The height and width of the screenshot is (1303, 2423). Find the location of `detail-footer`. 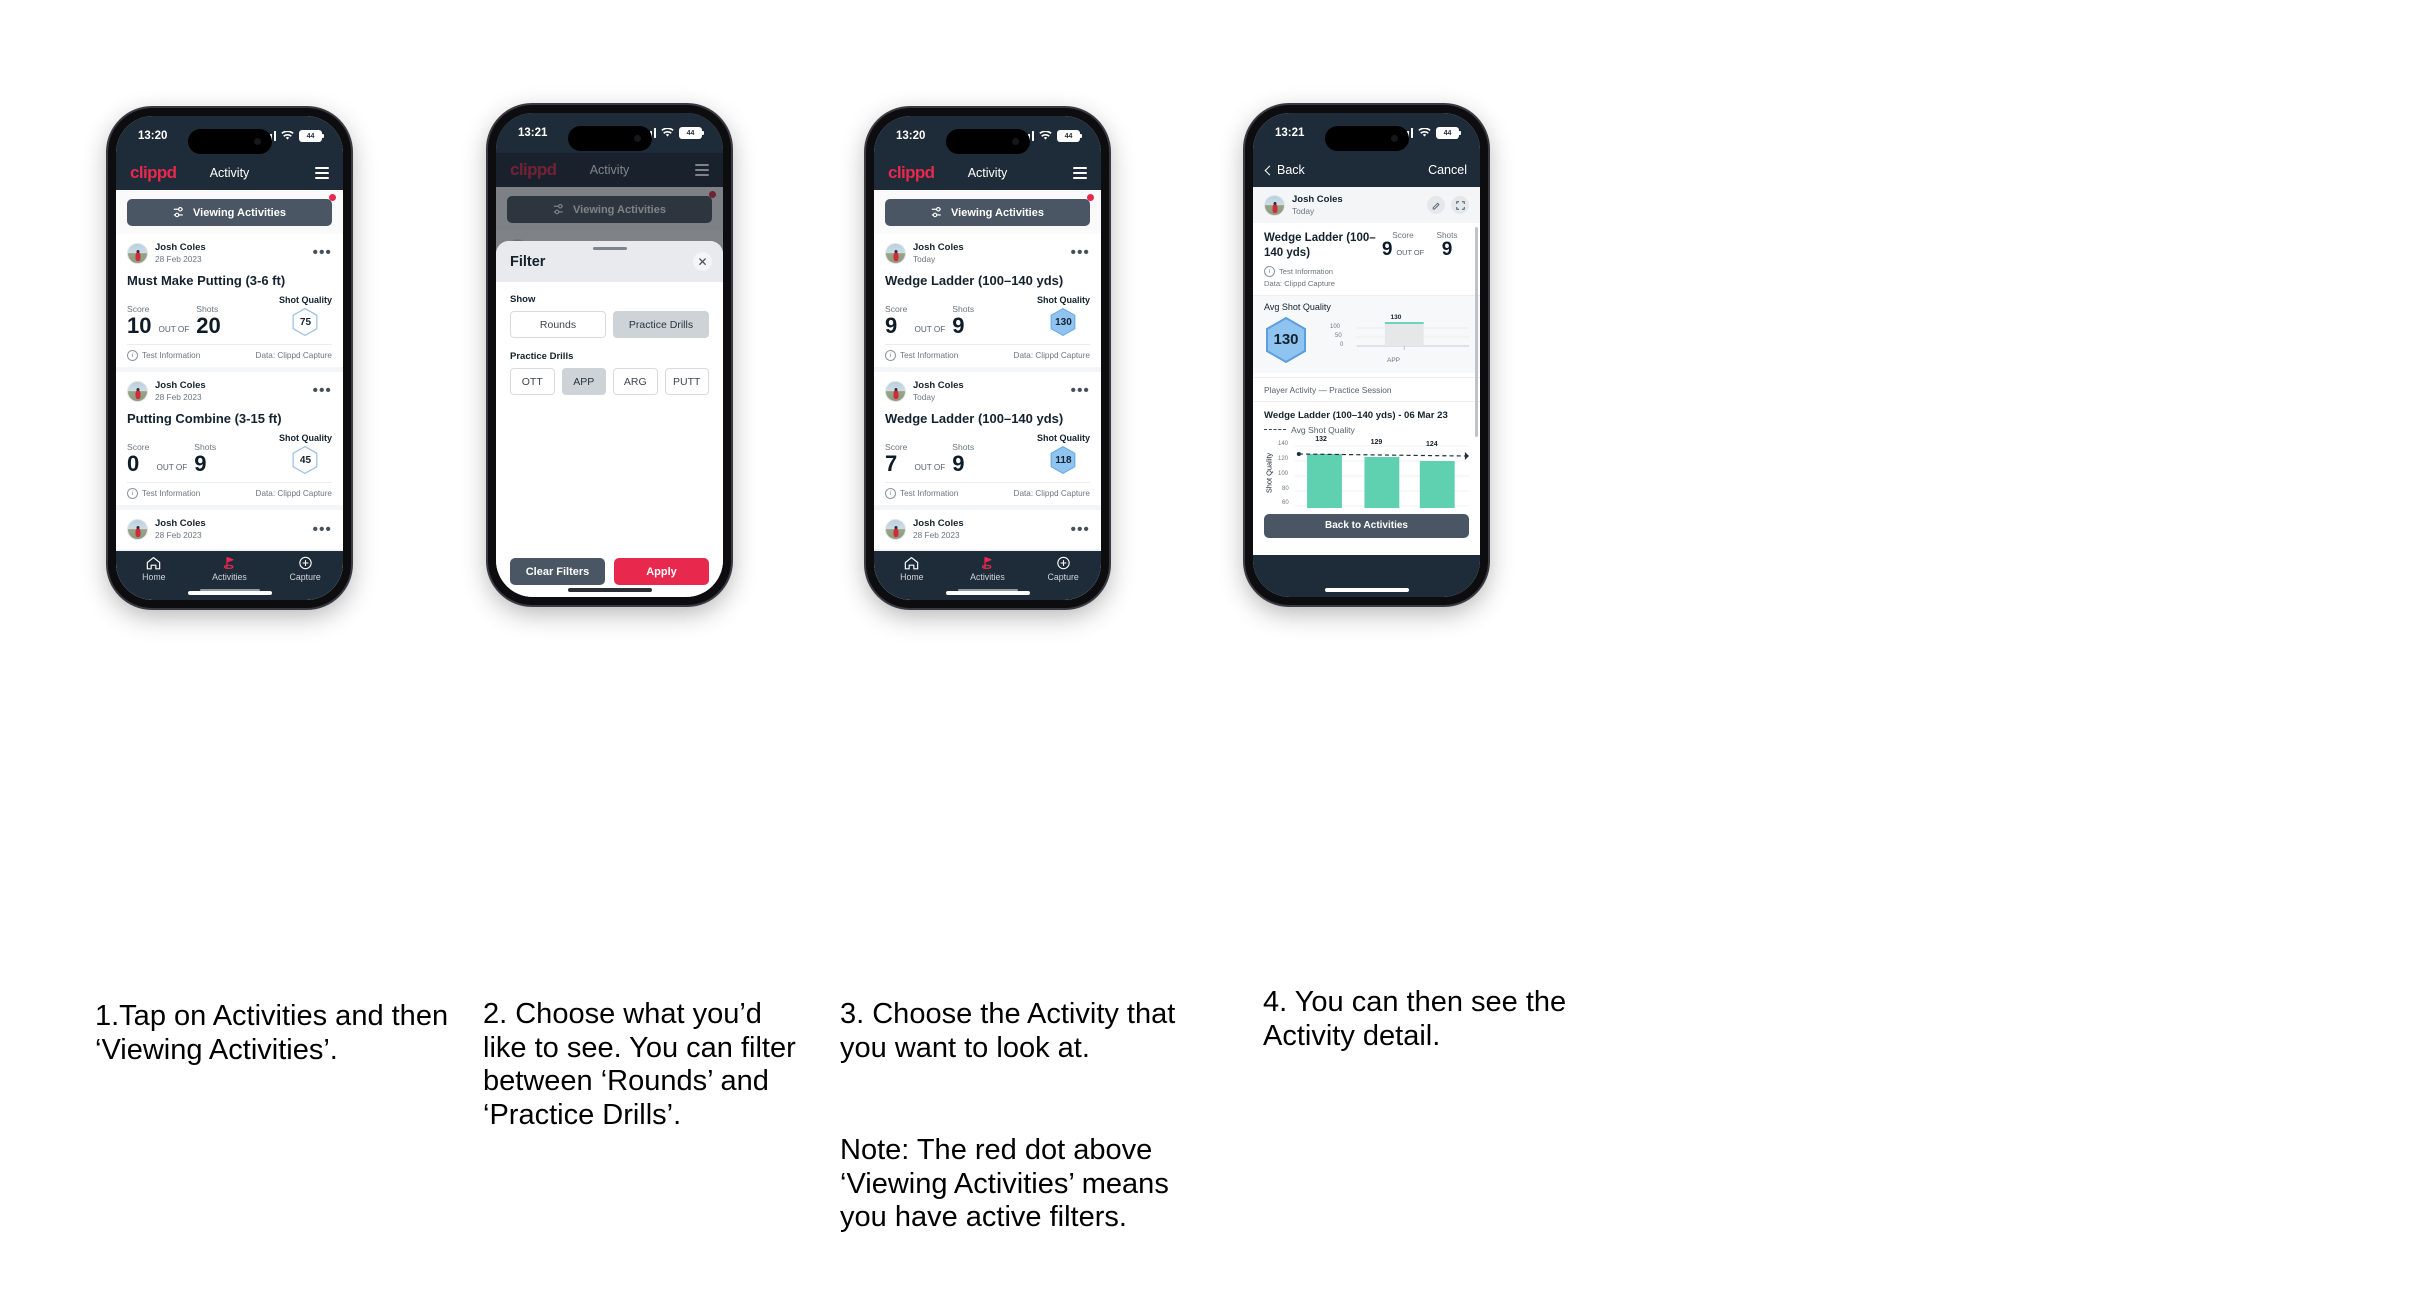

detail-footer is located at coordinates (1366, 576).